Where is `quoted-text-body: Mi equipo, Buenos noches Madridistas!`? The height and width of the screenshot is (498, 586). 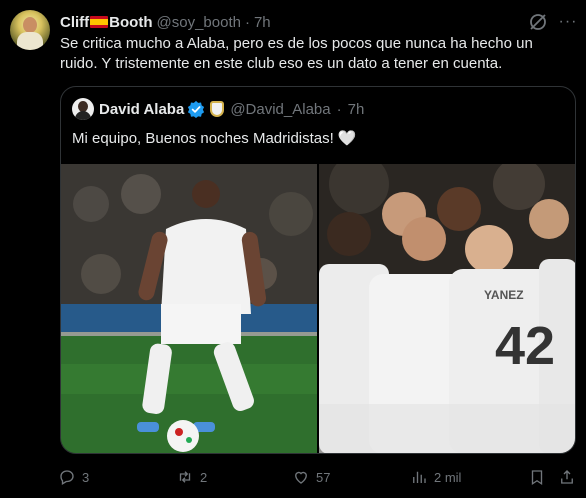
quoted-text-body: Mi equipo, Buenos noches Madridistas! is located at coordinates (203, 138).